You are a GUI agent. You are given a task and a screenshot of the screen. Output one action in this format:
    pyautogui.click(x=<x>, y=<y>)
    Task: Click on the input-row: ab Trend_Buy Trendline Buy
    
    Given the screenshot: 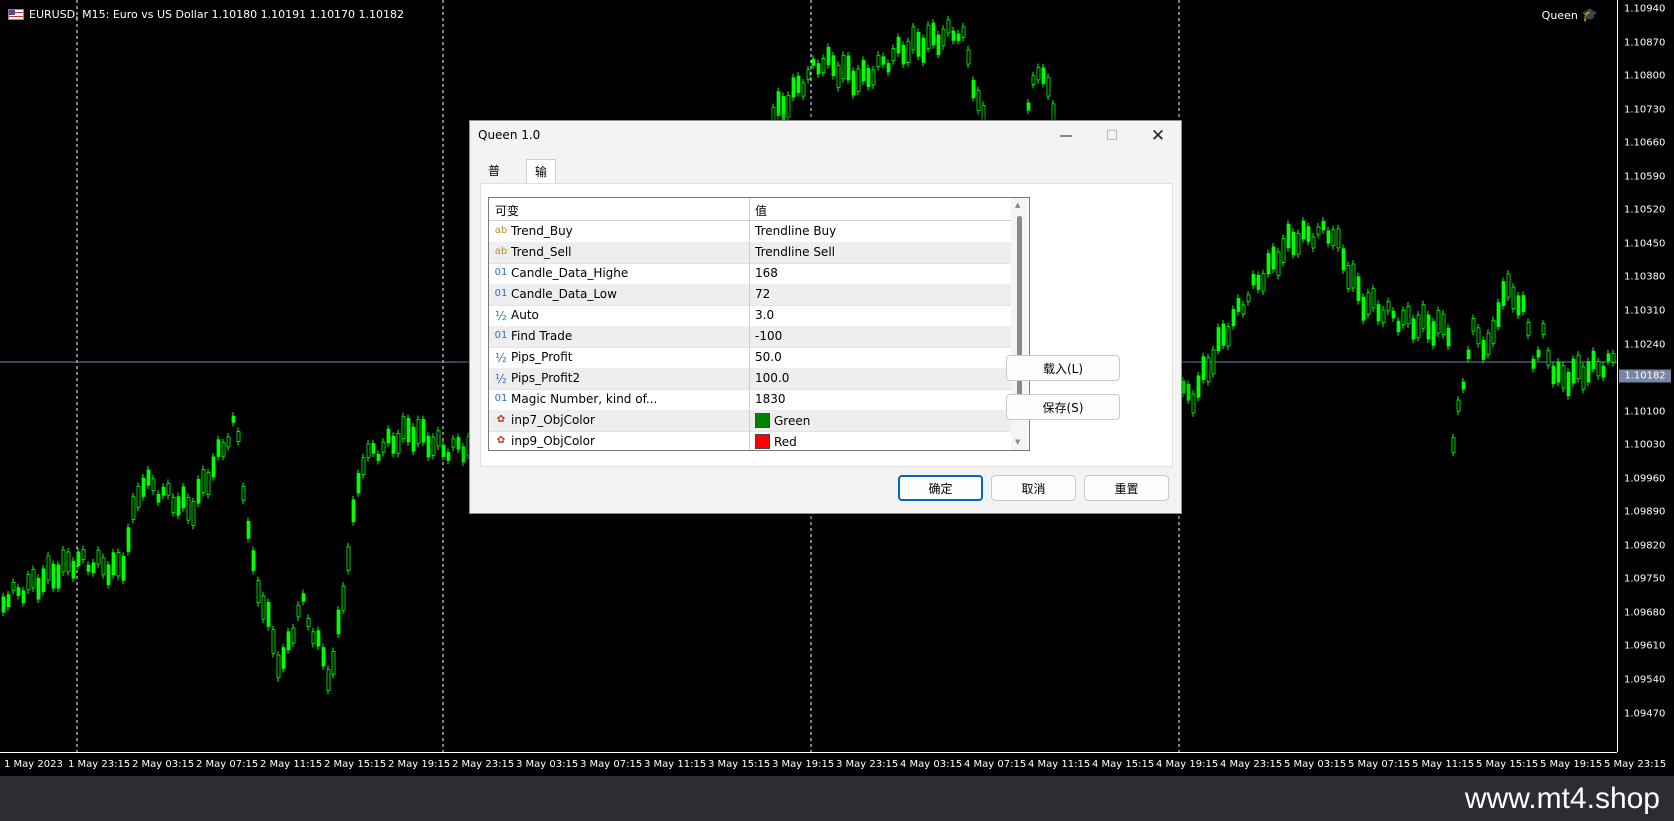 What is the action you would take?
    pyautogui.click(x=750, y=232)
    